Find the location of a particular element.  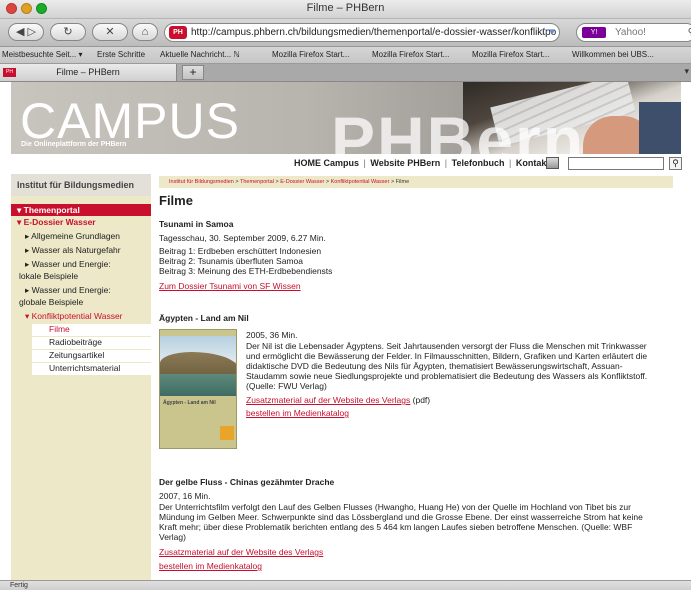

nav-website-phbern: Website PHBern is located at coordinates (405, 163).